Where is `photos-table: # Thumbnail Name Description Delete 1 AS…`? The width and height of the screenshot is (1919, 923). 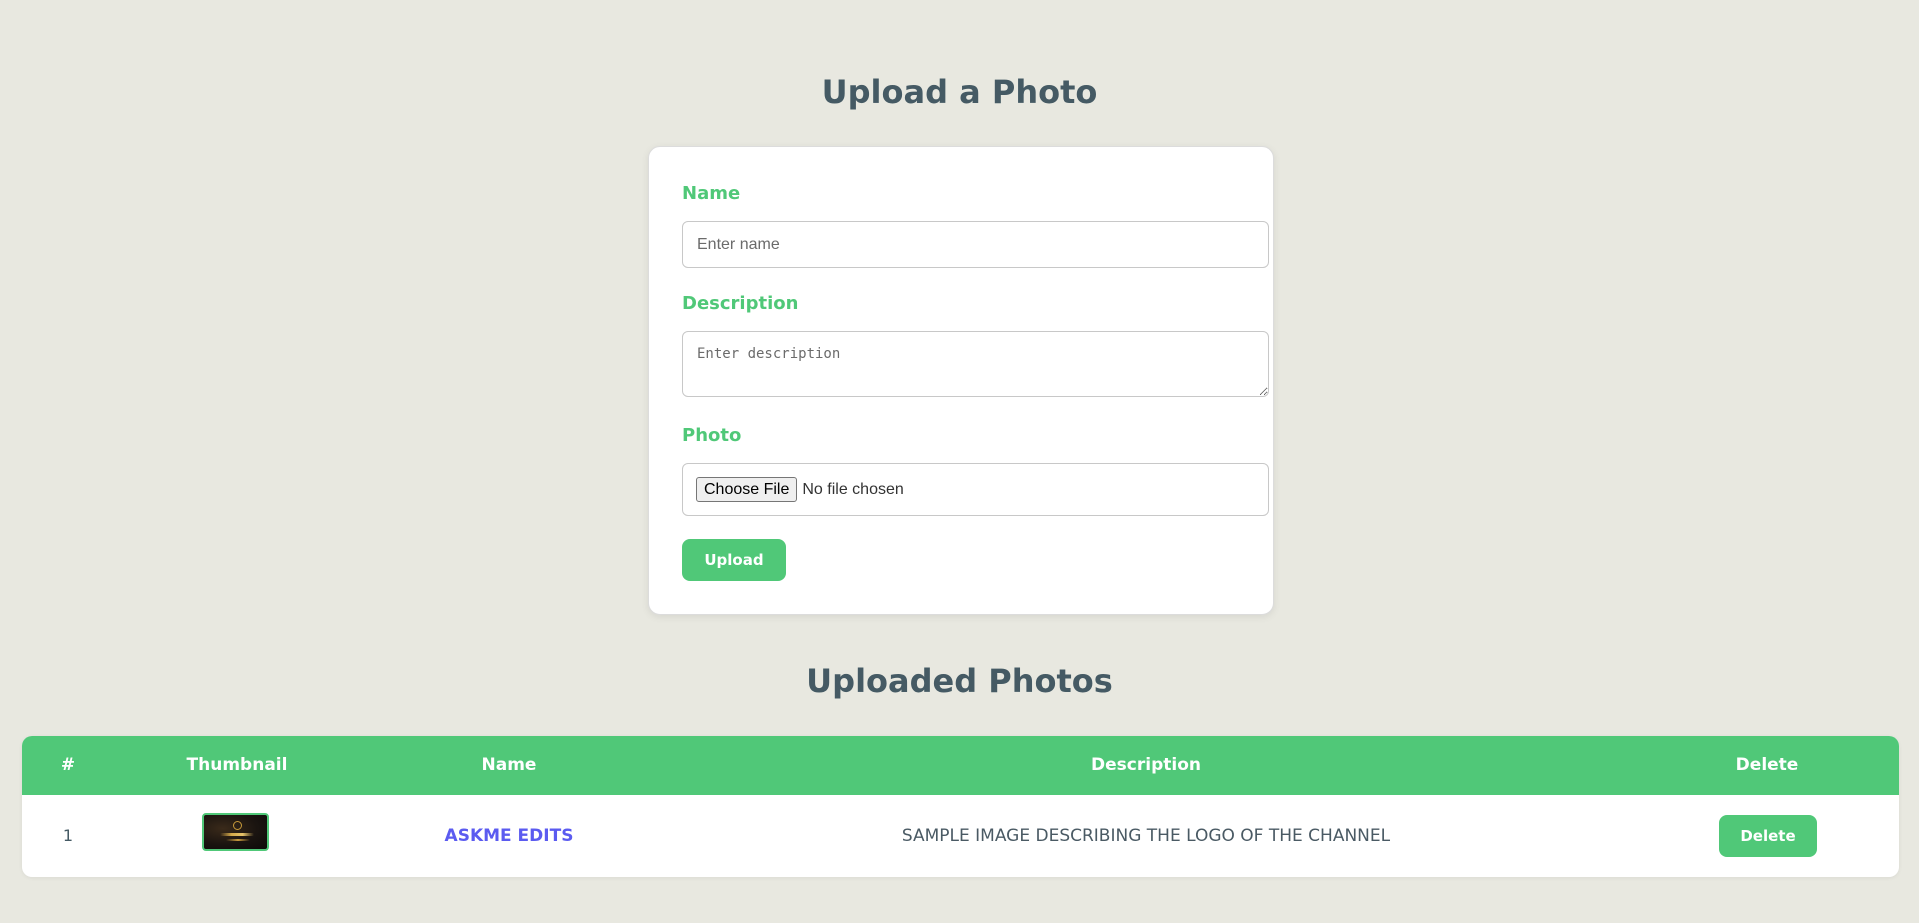
photos-table: # Thumbnail Name Description Delete 1 AS… is located at coordinates (960, 806).